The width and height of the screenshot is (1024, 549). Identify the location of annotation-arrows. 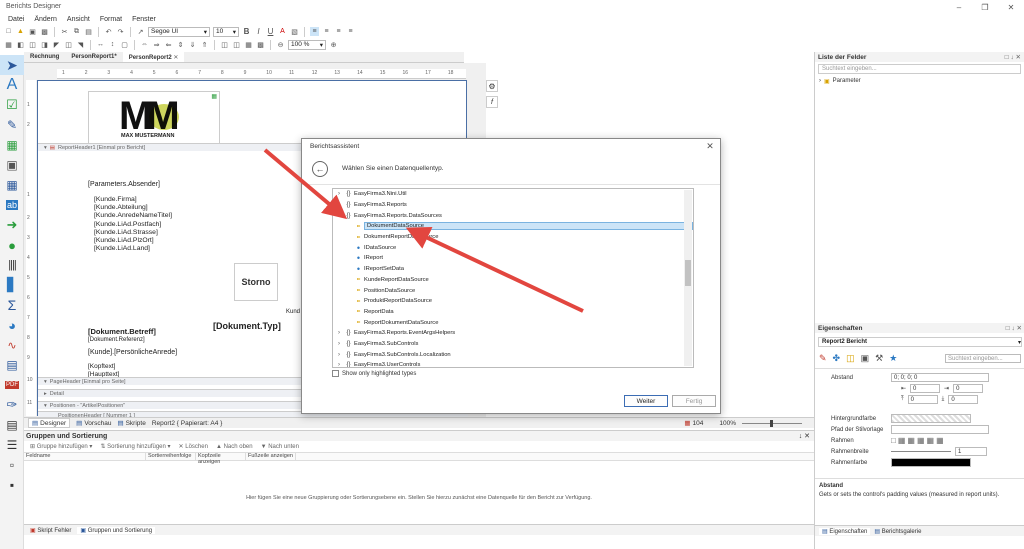
(423, 230).